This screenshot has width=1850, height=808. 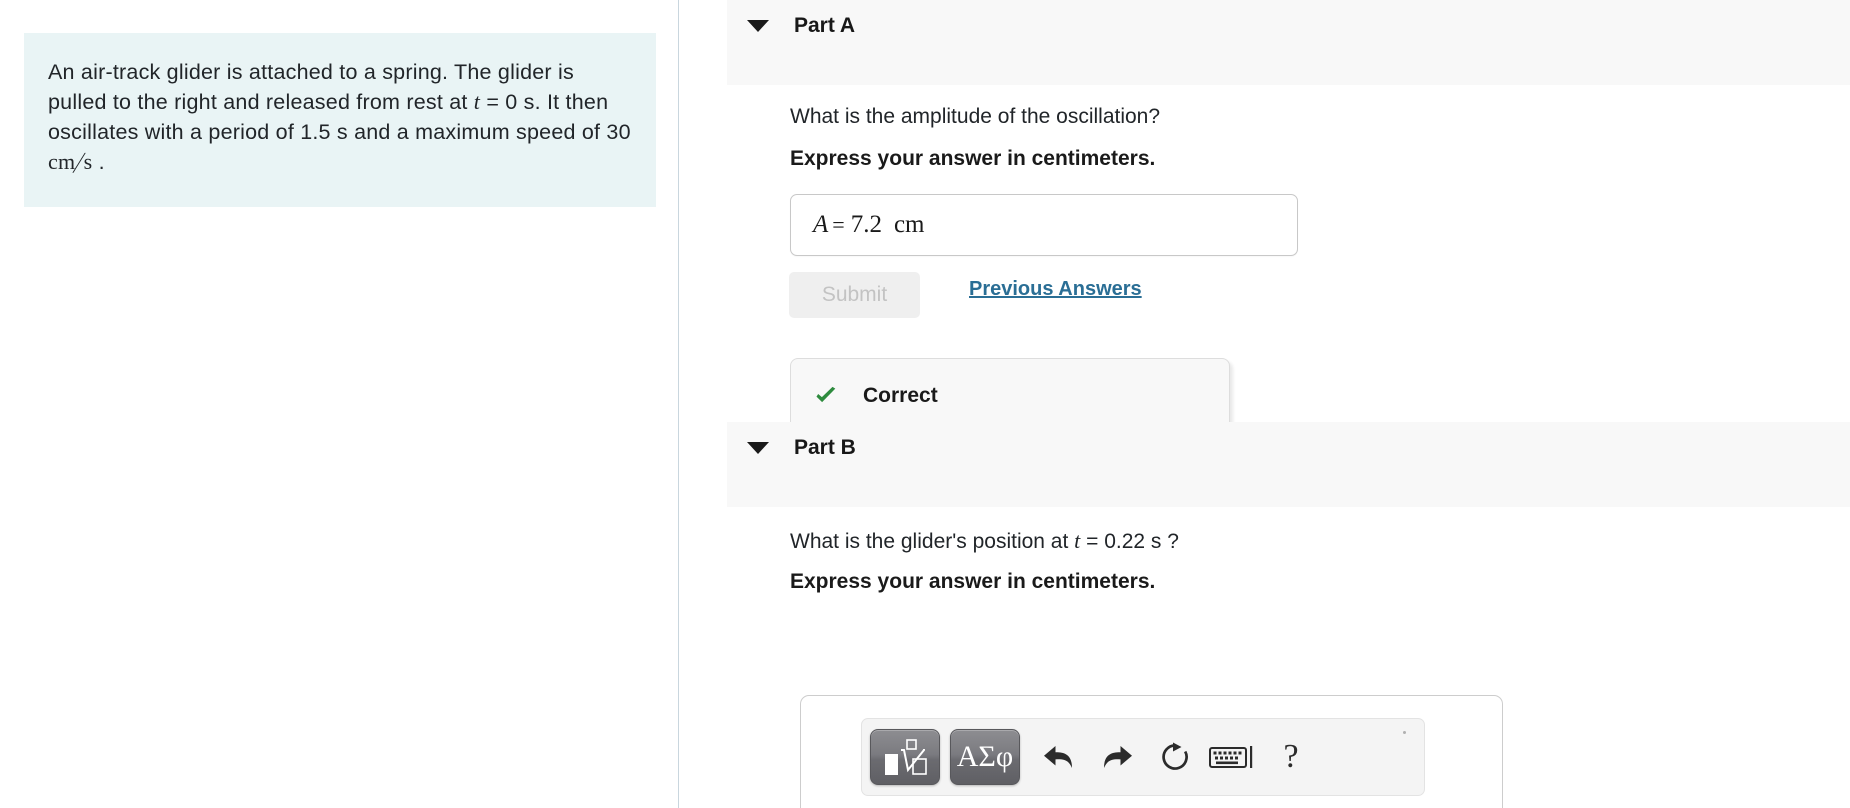 I want to click on part-a-title: Part A, so click(x=825, y=25).